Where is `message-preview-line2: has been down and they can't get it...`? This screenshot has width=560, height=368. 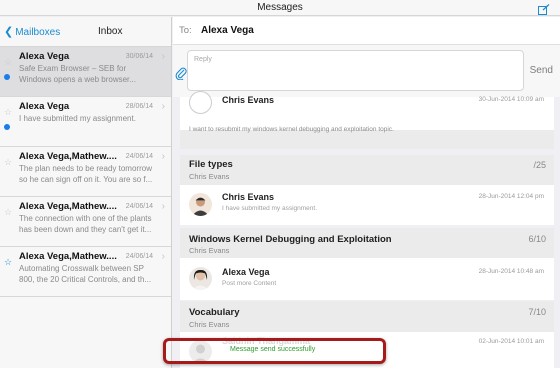
message-preview-line2: has been down and they can't get it... is located at coordinates (85, 229).